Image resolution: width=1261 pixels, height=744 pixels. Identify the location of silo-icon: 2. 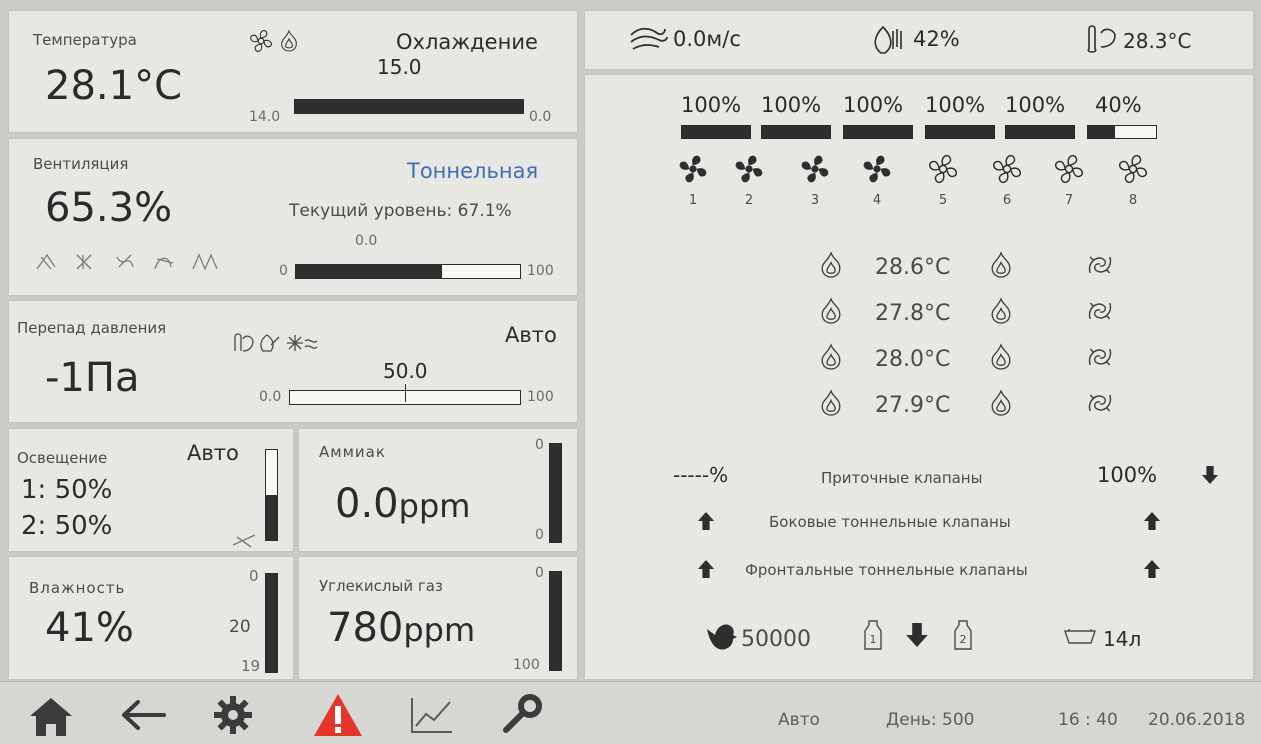
(963, 634).